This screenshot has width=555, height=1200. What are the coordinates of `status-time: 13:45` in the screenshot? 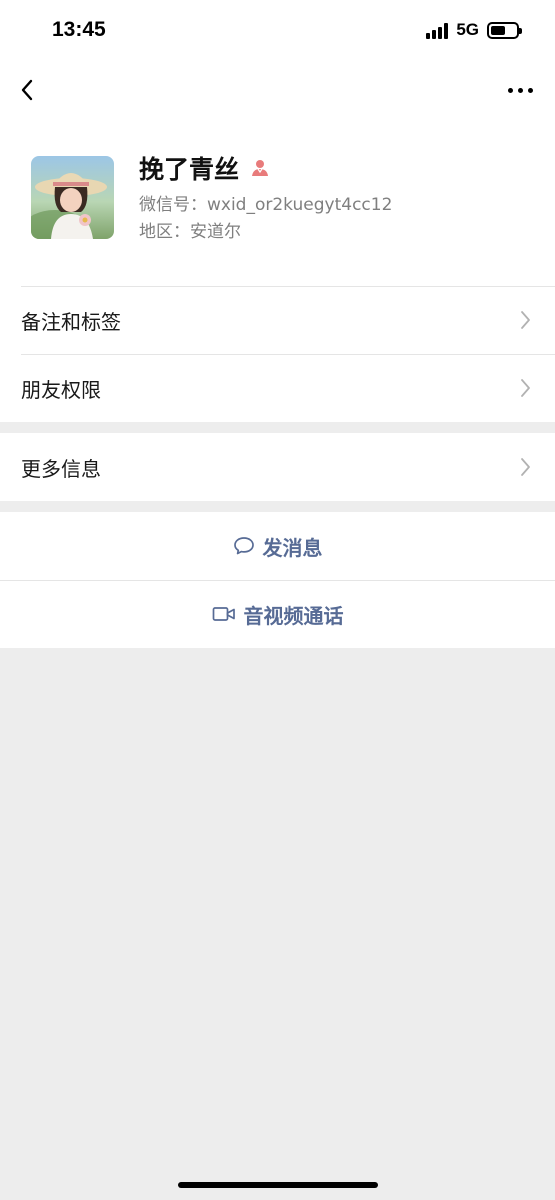 It's located at (79, 29).